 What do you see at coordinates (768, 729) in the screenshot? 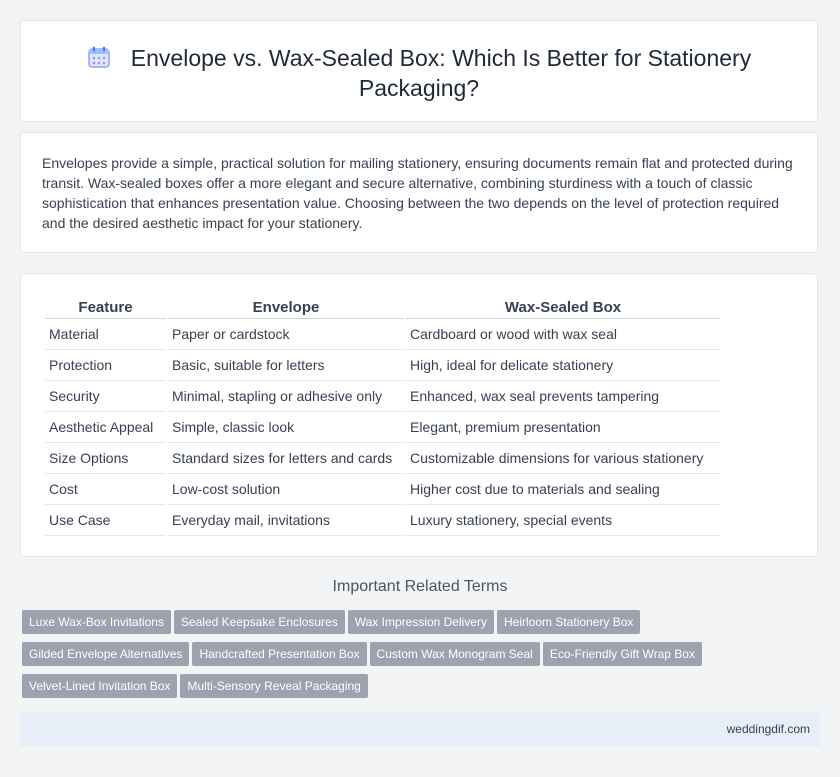
I see `footer-site-link: weddingdif.com` at bounding box center [768, 729].